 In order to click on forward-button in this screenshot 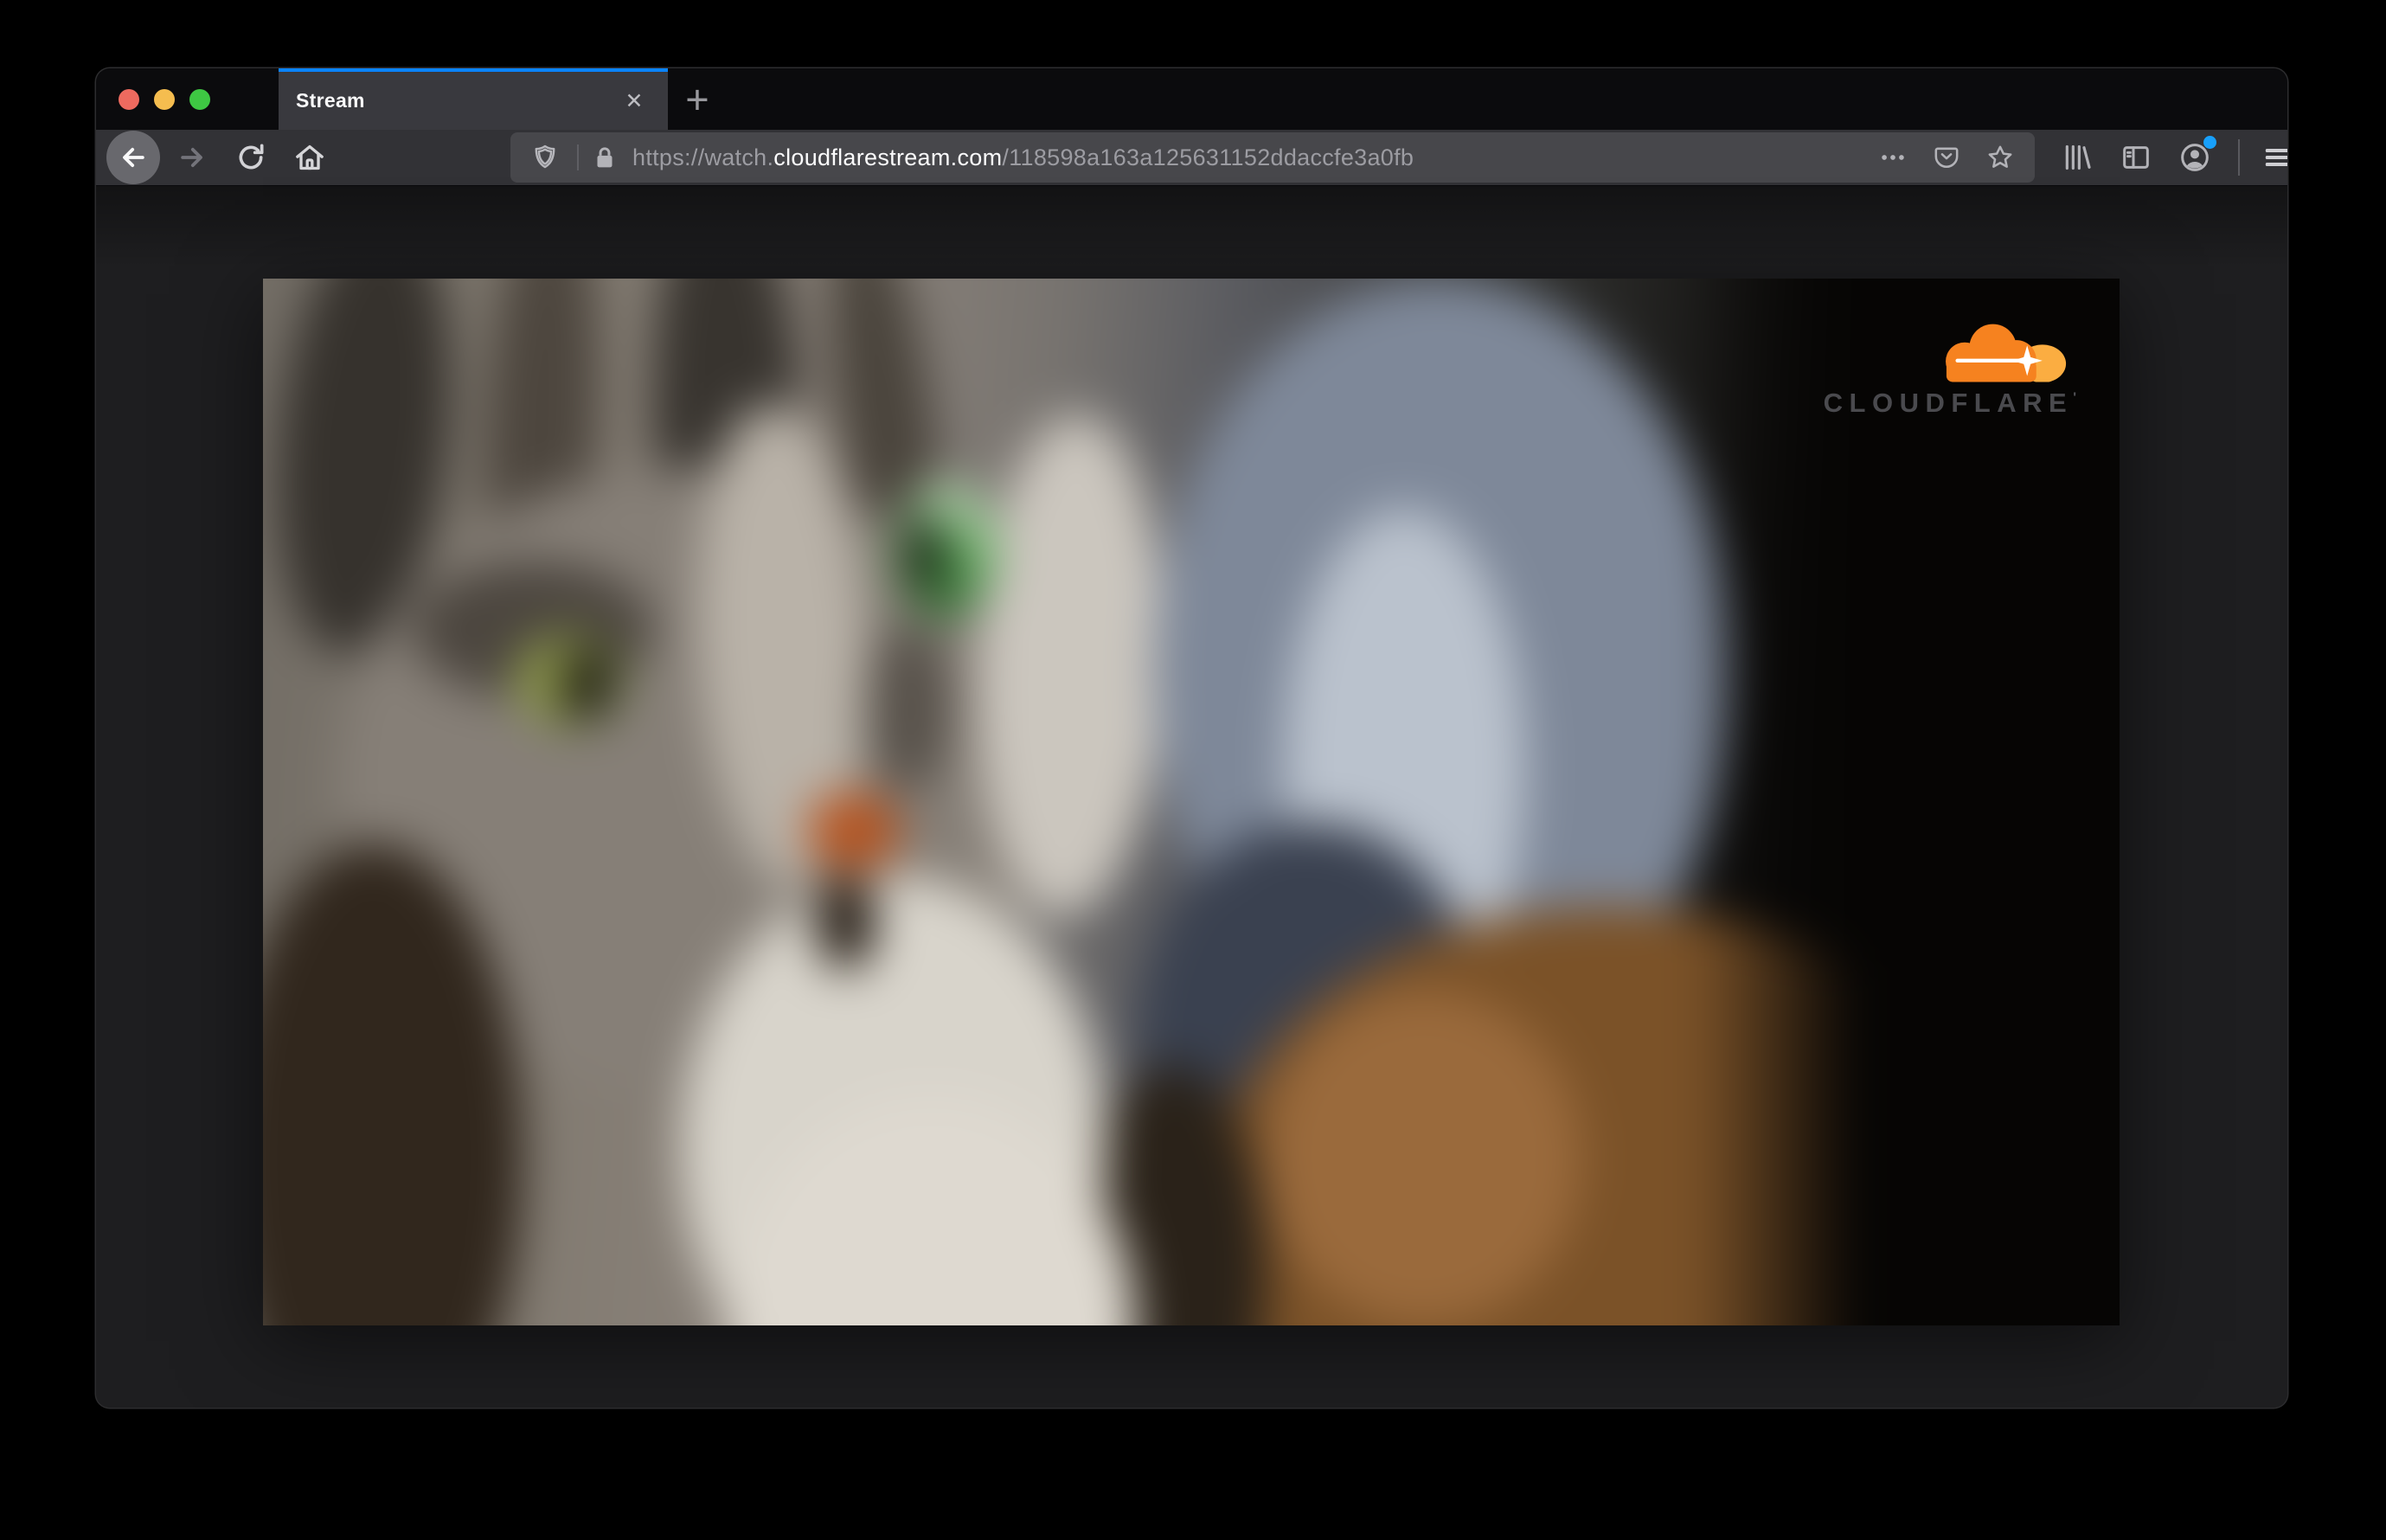, I will do `click(192, 157)`.